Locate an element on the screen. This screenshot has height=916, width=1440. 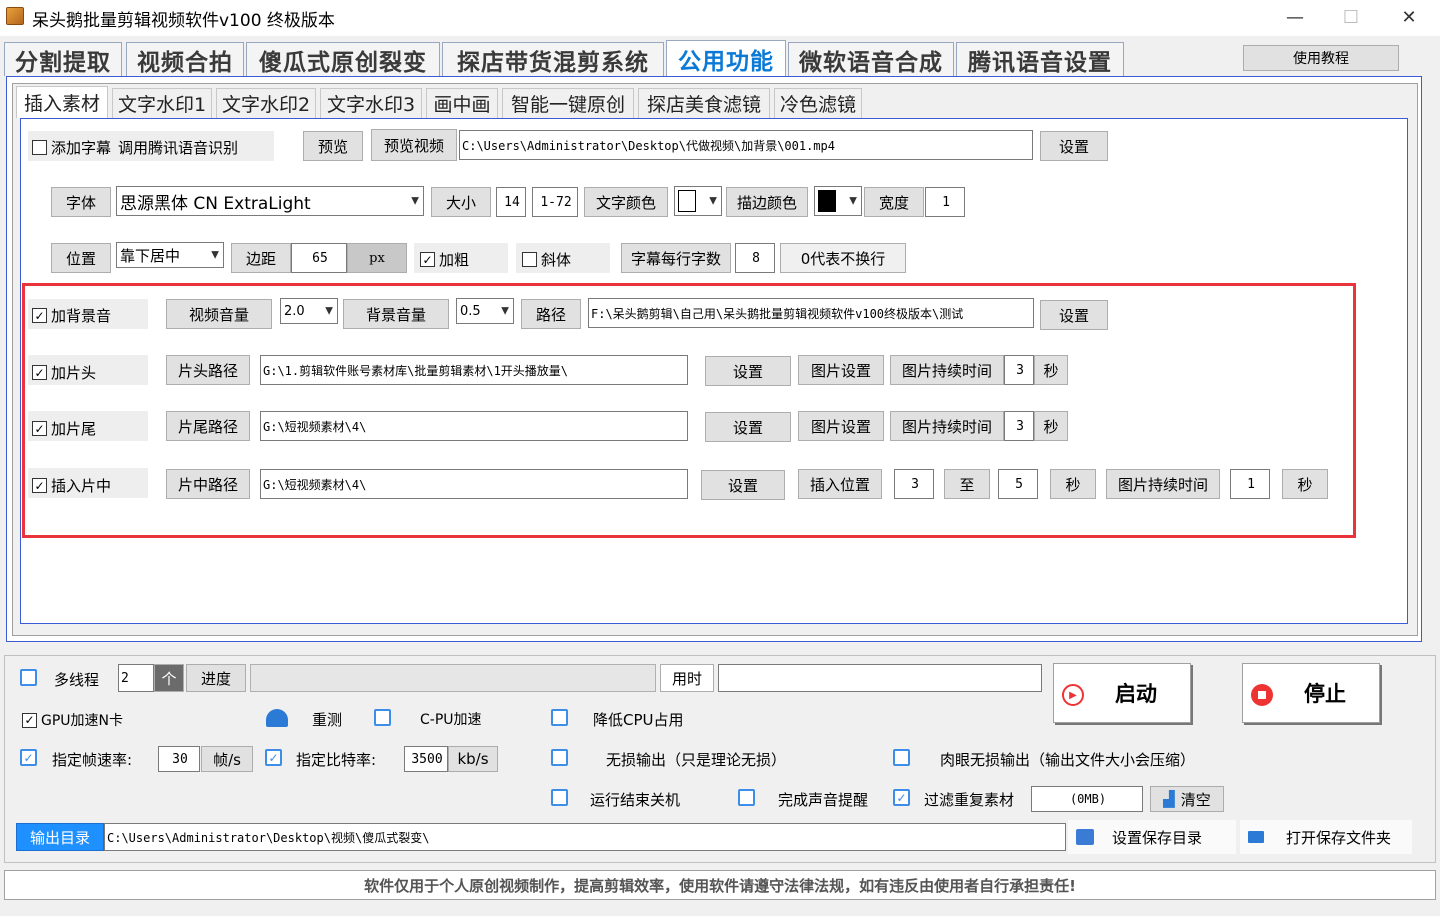
tail-image-duration-button: 图片持续时间 is located at coordinates (947, 426).